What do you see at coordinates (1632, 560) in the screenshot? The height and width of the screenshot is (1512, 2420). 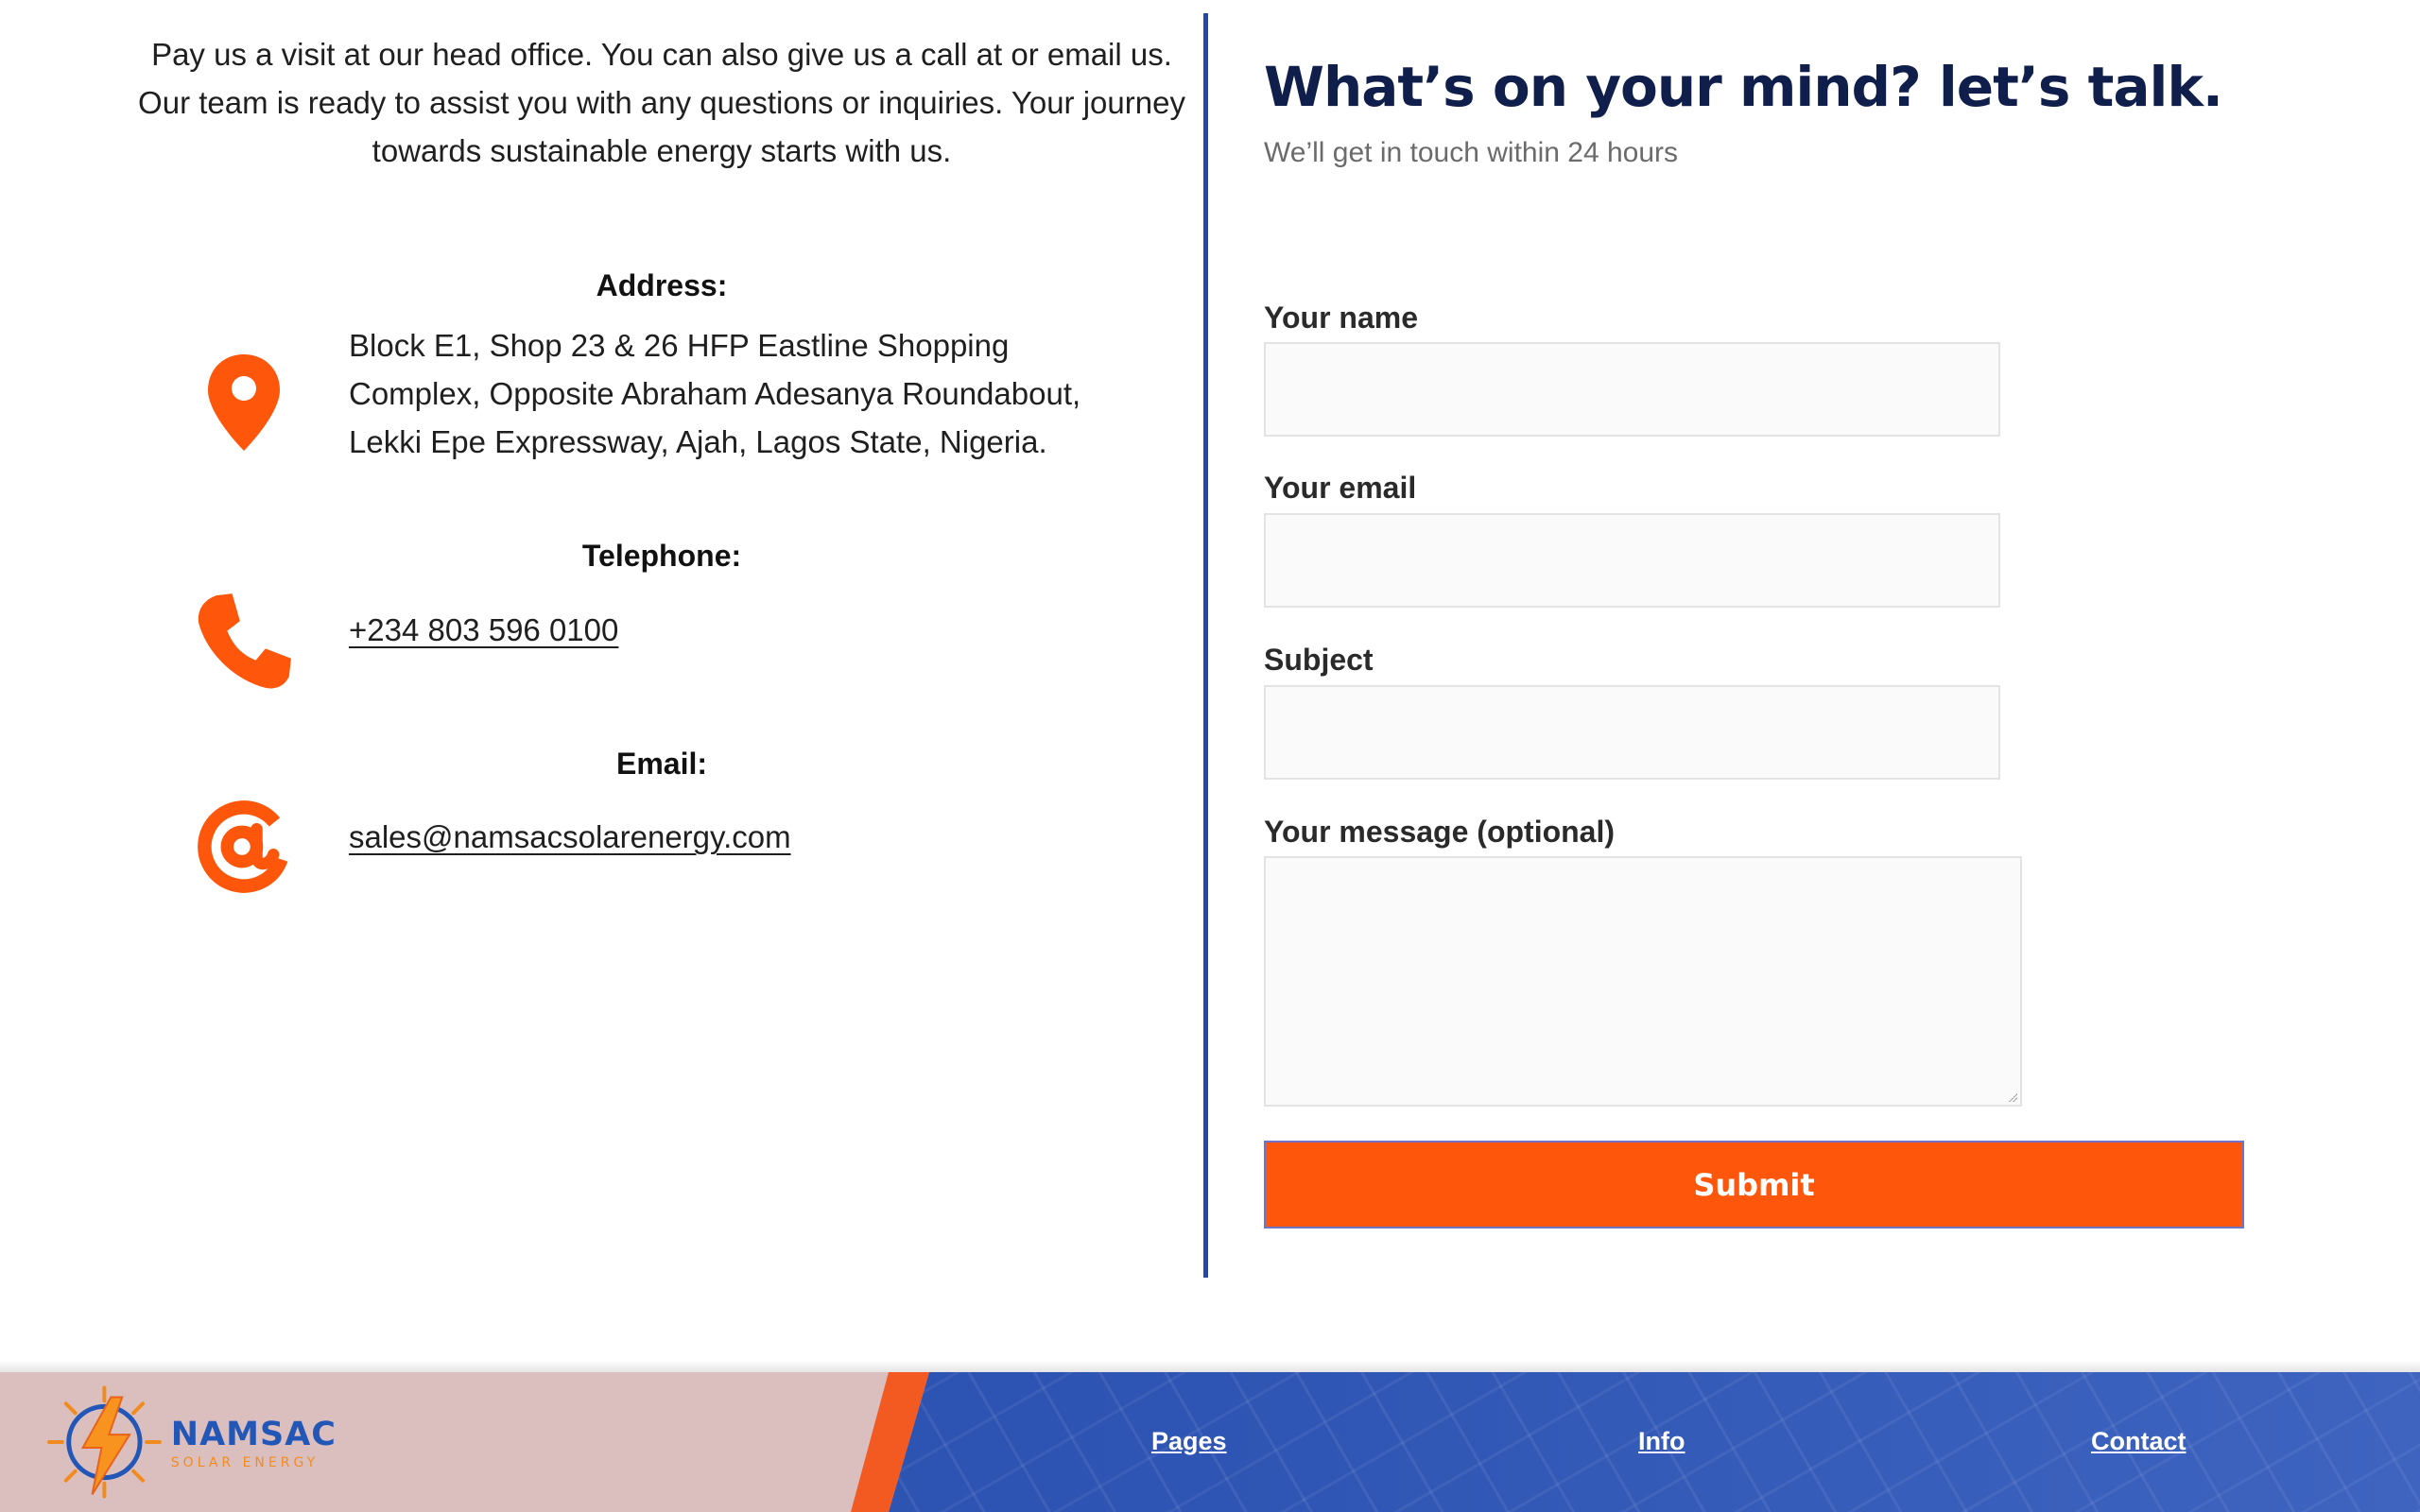 I see `email-input` at bounding box center [1632, 560].